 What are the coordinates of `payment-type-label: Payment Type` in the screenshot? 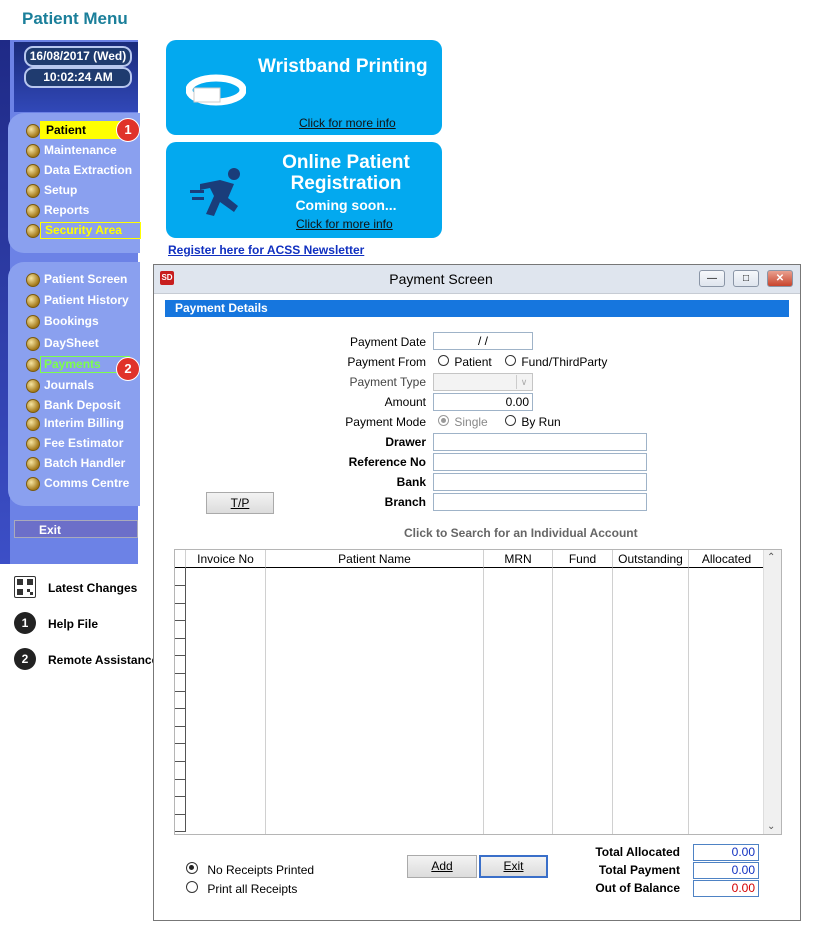 It's located at (388, 382).